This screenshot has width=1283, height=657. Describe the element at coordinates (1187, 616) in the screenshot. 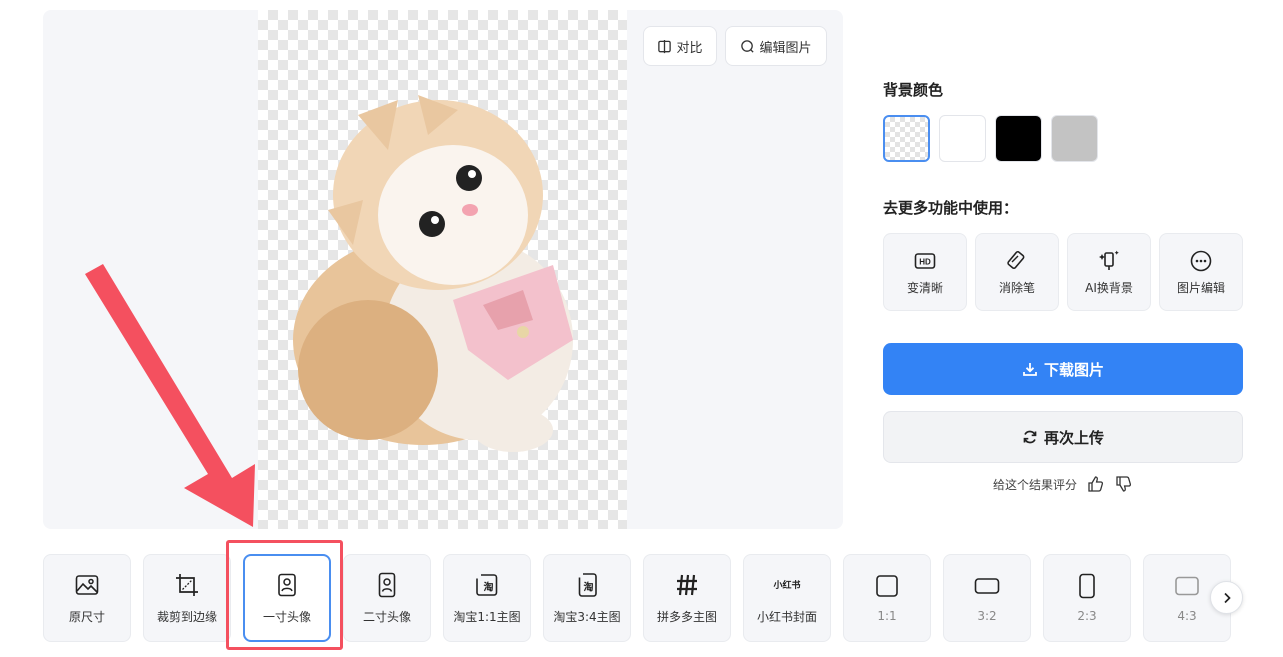

I see `size-ratio-4-3-label: 4:3` at that location.